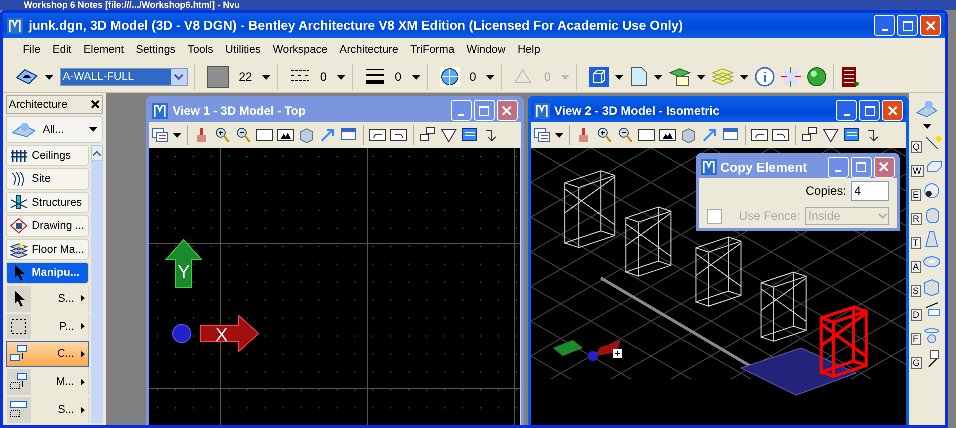  I want to click on level-manager-icon, so click(27, 77).